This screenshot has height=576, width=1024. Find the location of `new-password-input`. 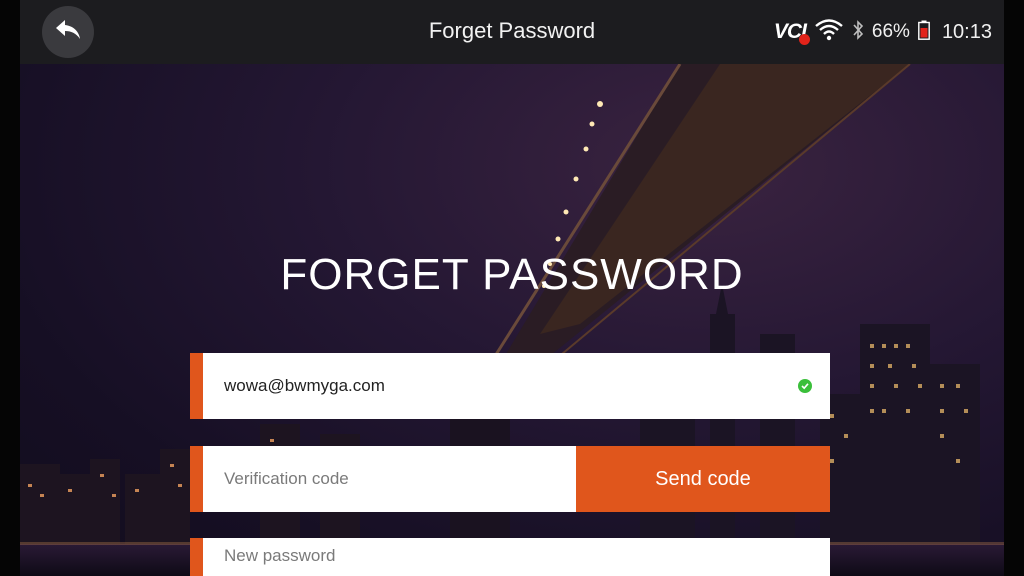

new-password-input is located at coordinates (494, 556).